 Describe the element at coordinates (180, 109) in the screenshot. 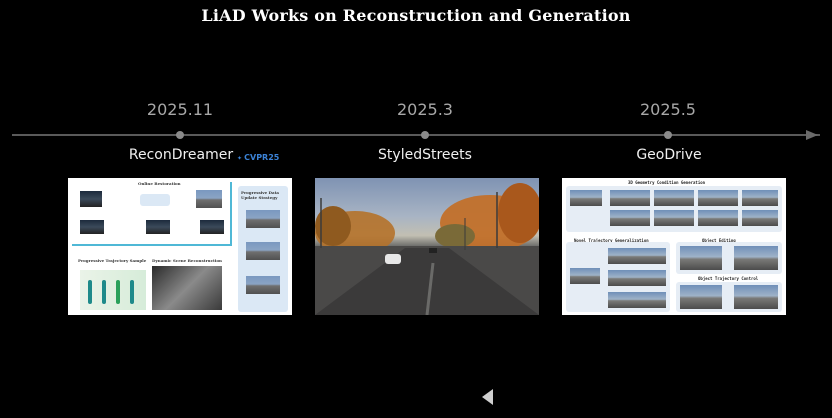

I see `milestone-date: 2025.11` at that location.